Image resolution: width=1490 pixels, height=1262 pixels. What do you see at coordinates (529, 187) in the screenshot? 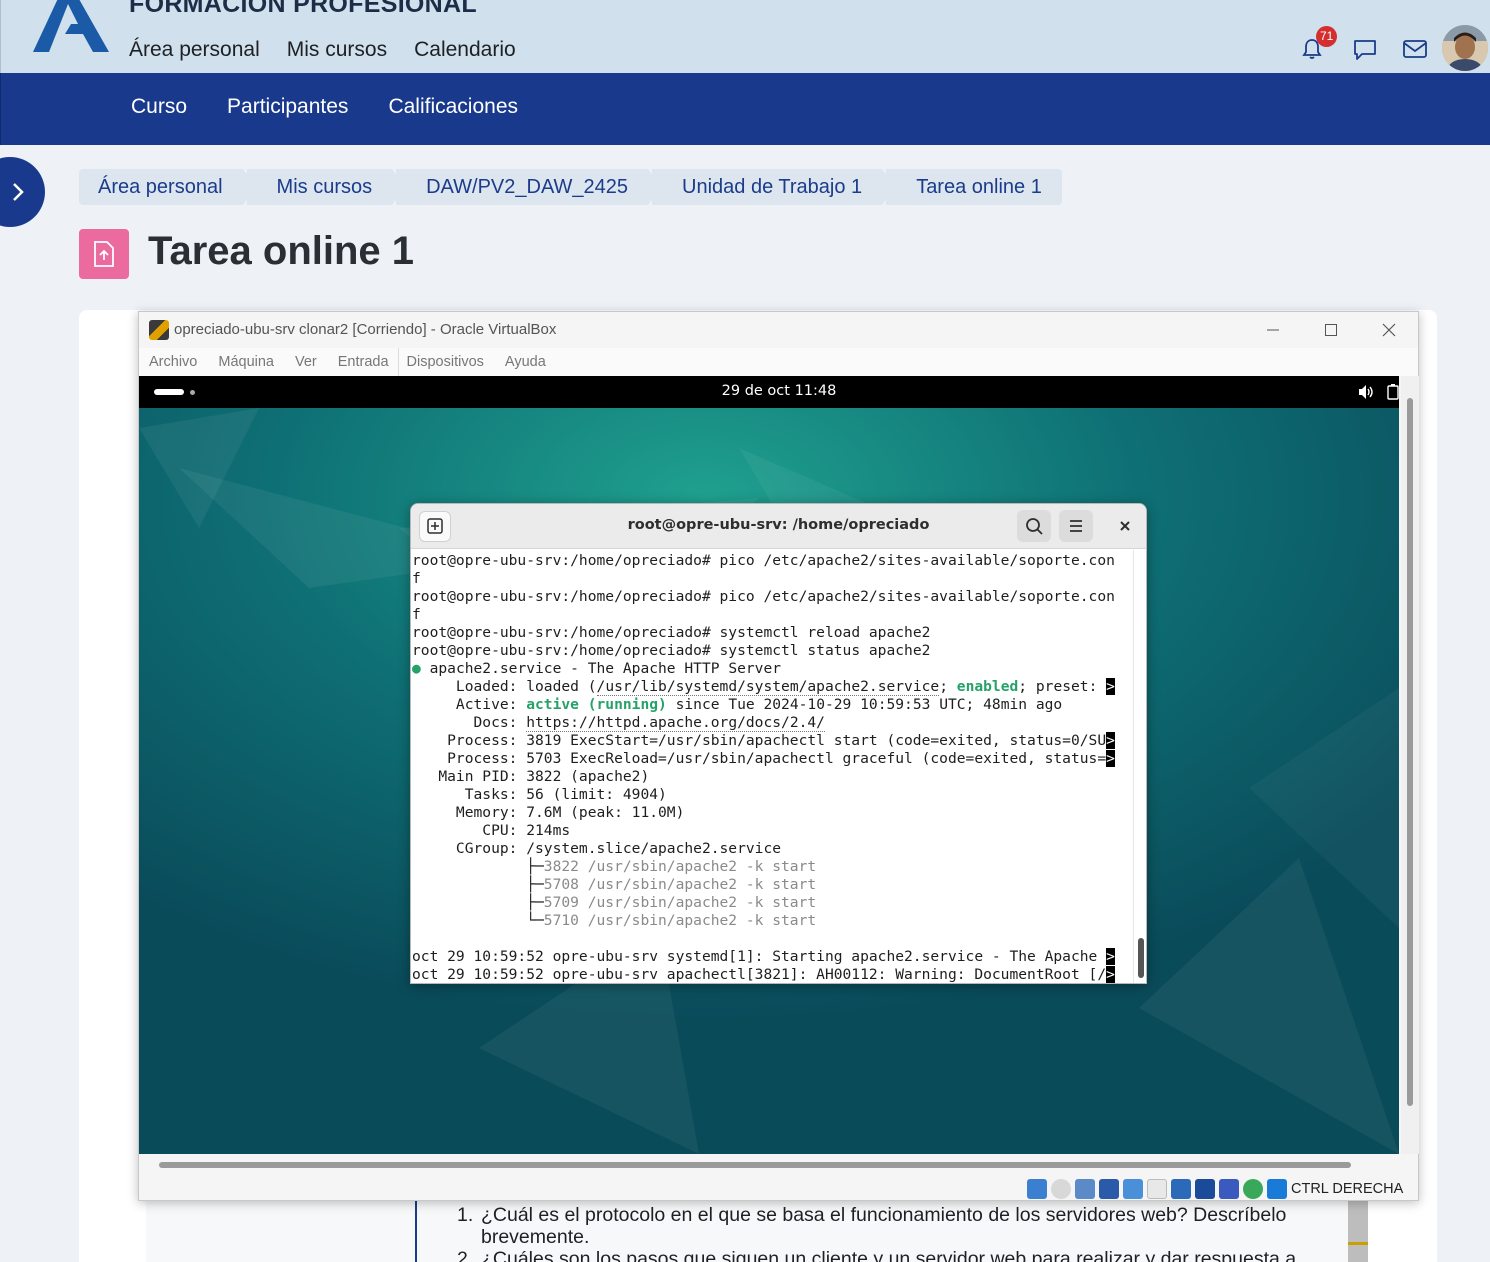
I see `breadcrumb-course: DAW/PV2_DAW_2425` at bounding box center [529, 187].